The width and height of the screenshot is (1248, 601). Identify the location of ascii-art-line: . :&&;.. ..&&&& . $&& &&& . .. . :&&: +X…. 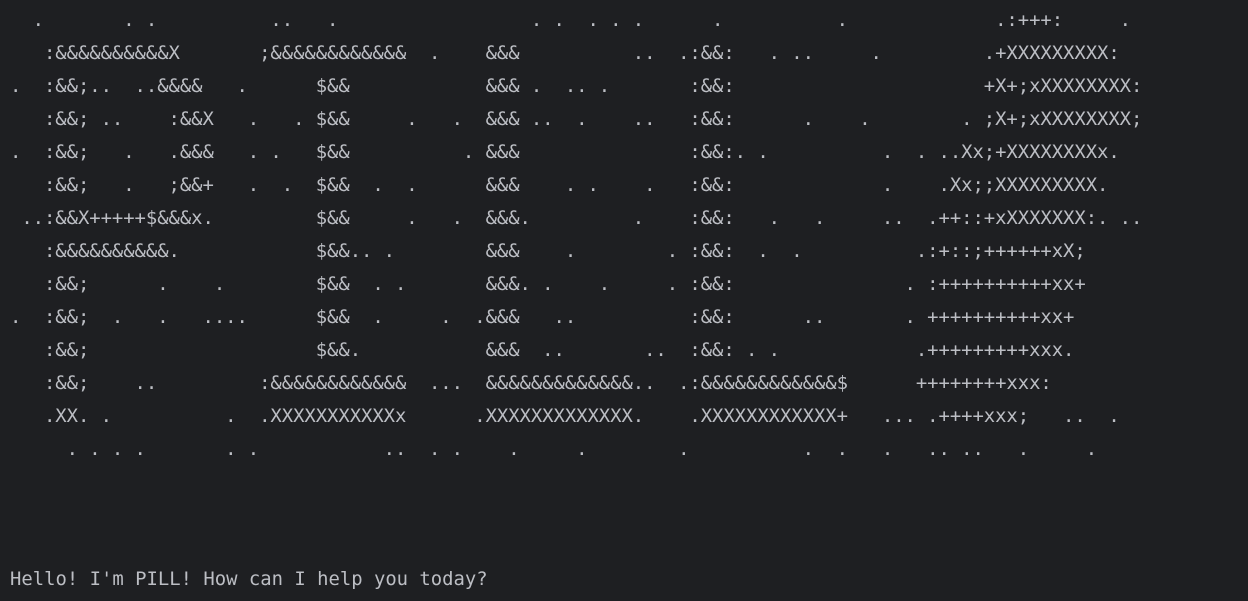
(576, 86).